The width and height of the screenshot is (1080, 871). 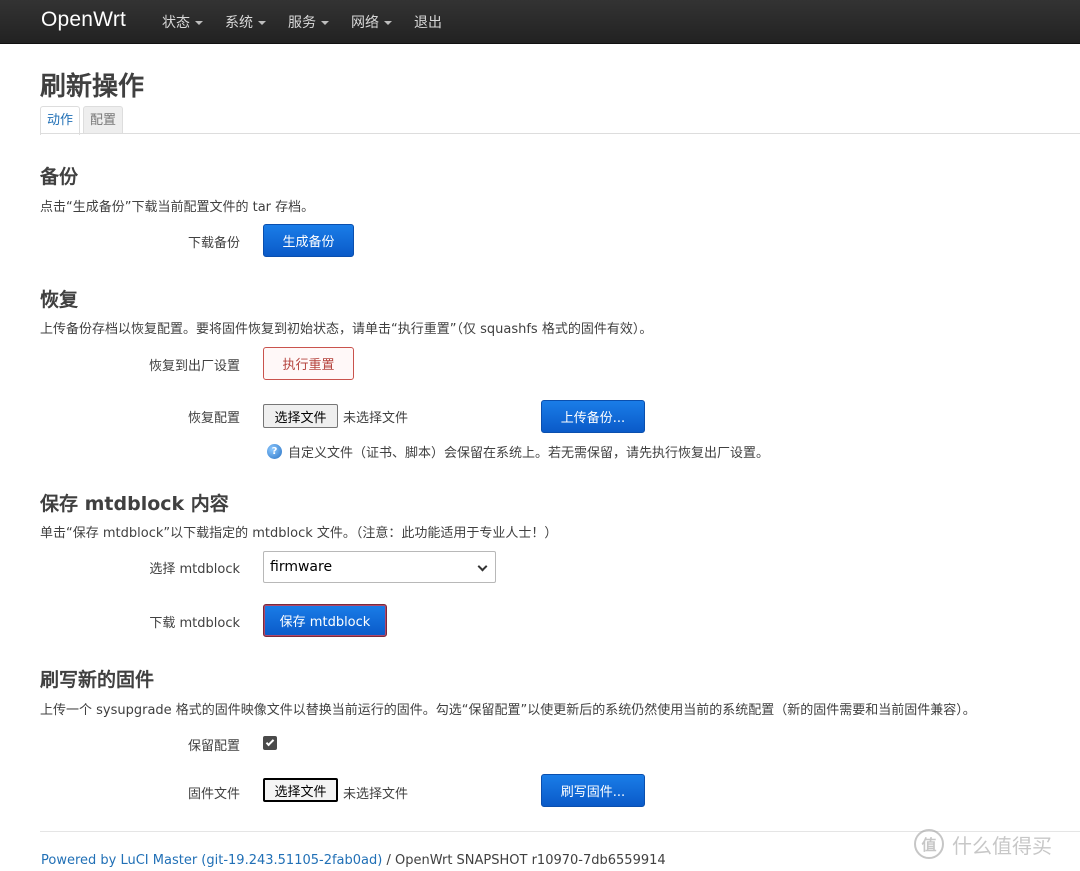 I want to click on perform-reset-button: 执行重置, so click(x=308, y=363).